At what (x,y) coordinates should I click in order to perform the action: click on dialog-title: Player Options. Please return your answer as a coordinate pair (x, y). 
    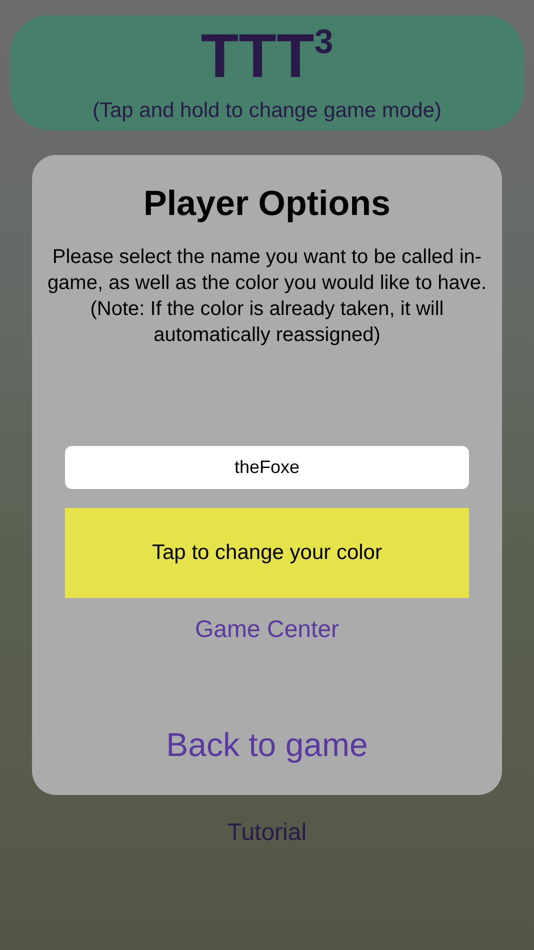
    Looking at the image, I should click on (267, 204).